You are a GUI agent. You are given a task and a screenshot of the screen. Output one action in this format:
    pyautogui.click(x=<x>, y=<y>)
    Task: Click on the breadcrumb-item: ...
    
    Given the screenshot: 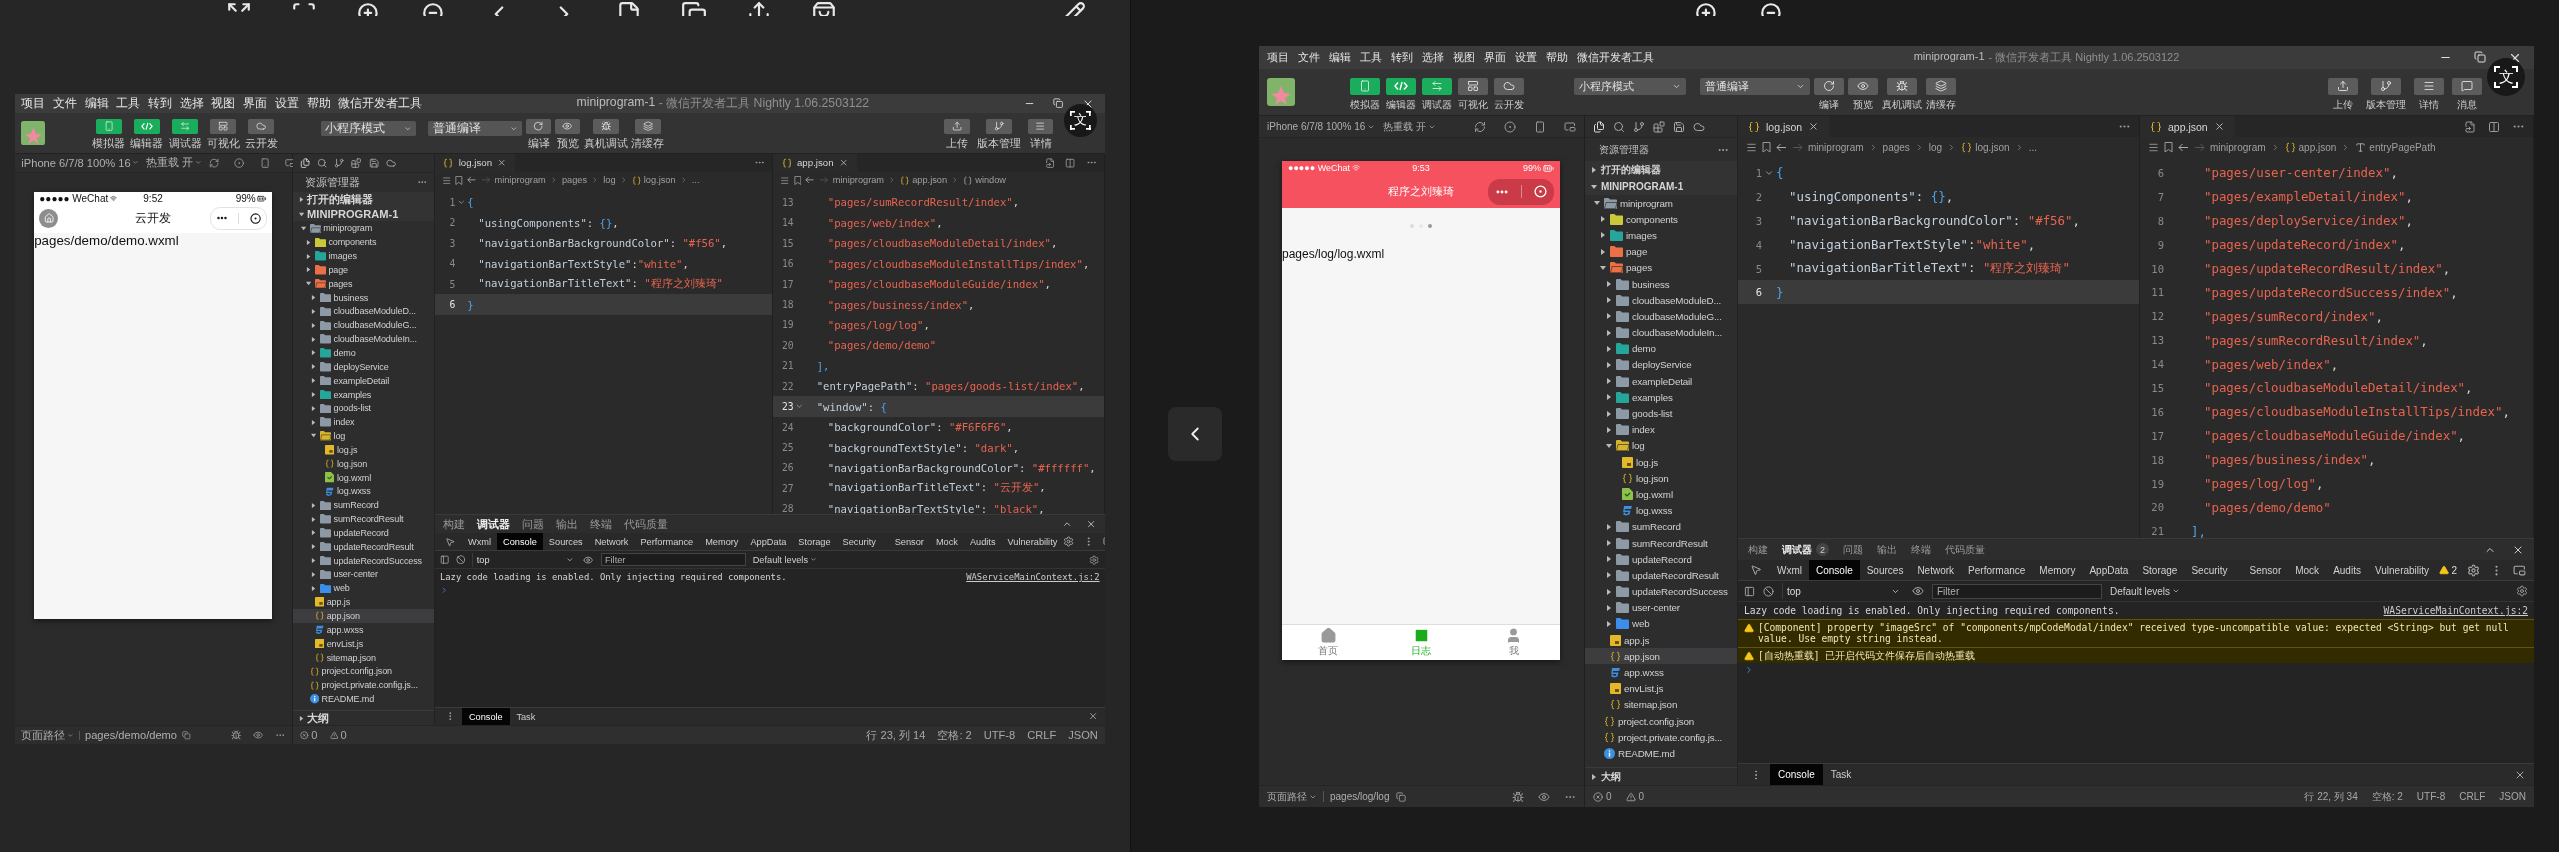 What is the action you would take?
    pyautogui.click(x=2032, y=147)
    